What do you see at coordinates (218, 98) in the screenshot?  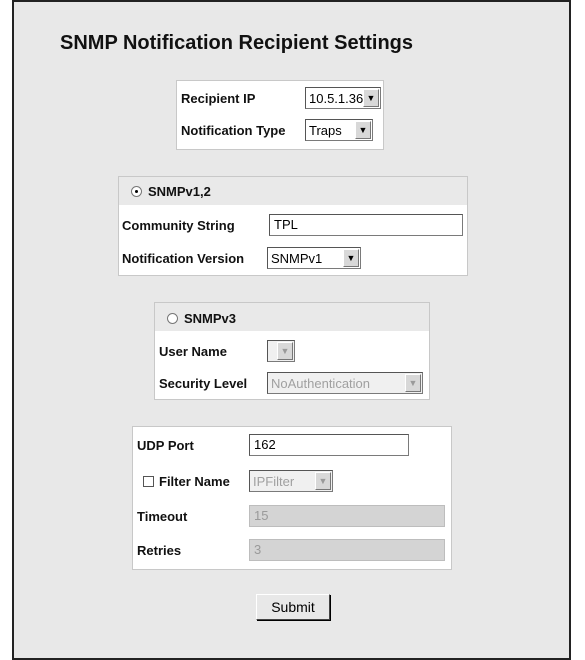 I see `recipient-ip-label: Recipient IP` at bounding box center [218, 98].